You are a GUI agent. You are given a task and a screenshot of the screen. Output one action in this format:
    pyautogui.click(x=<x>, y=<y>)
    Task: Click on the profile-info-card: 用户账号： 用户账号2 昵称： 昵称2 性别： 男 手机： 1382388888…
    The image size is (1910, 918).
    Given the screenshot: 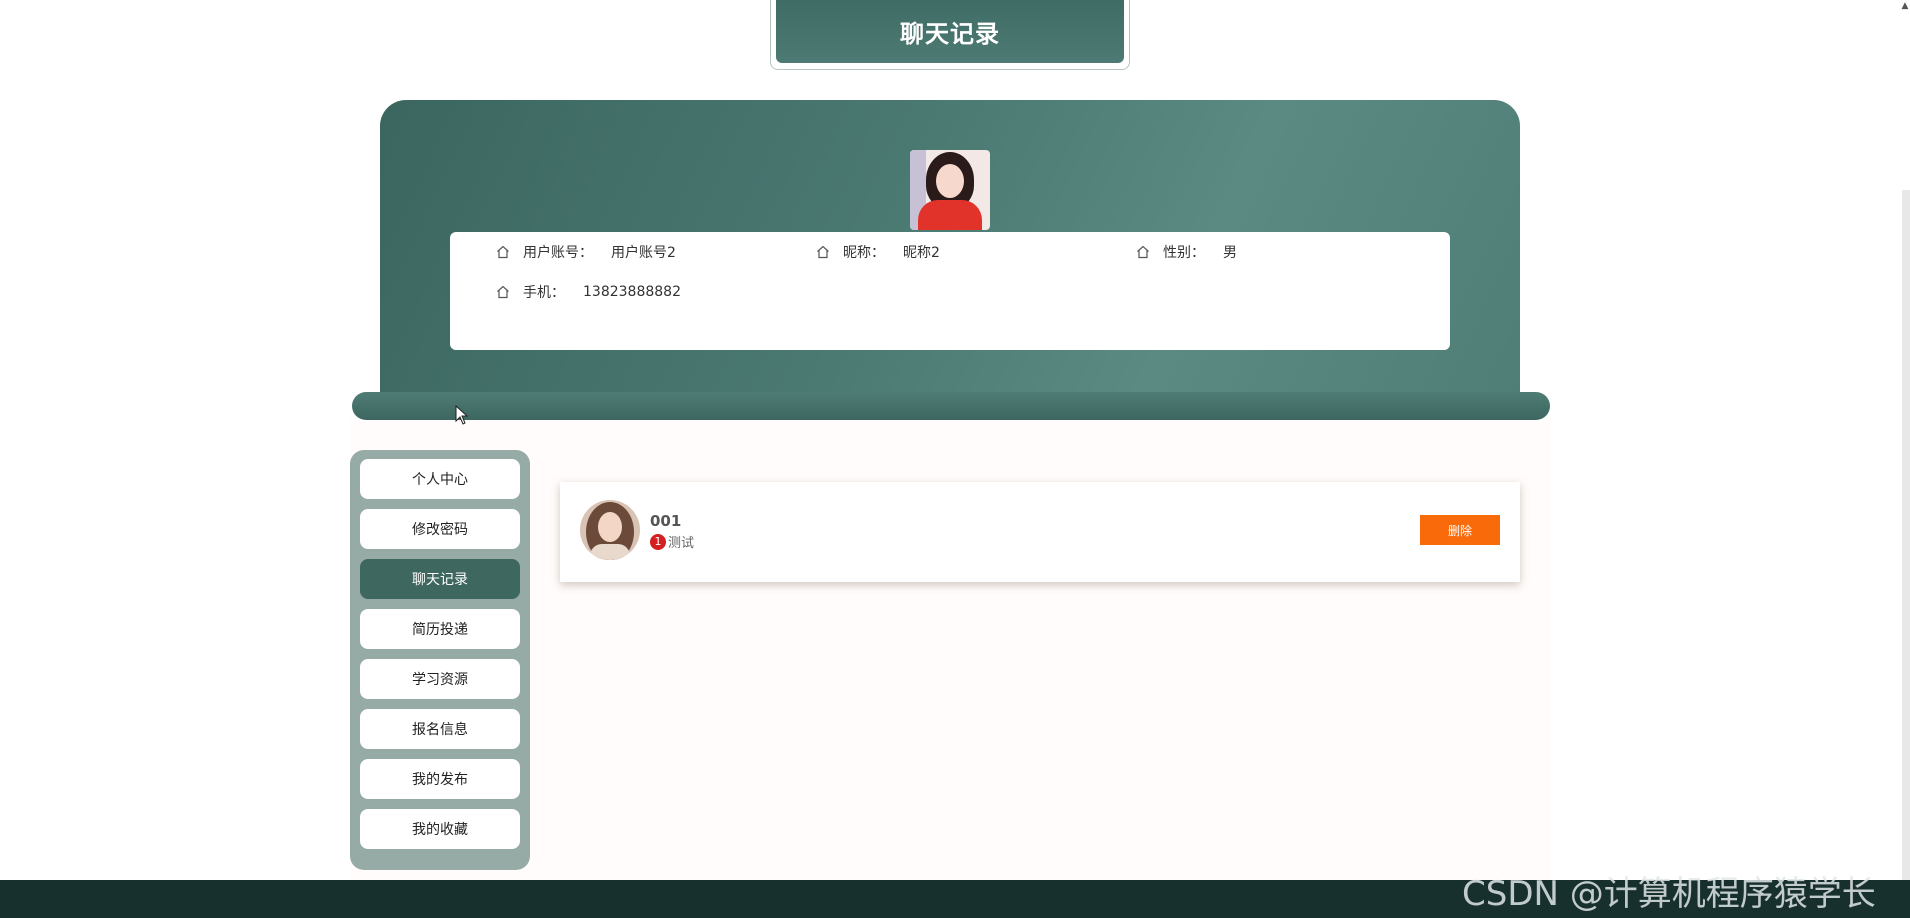 What is the action you would take?
    pyautogui.click(x=950, y=291)
    